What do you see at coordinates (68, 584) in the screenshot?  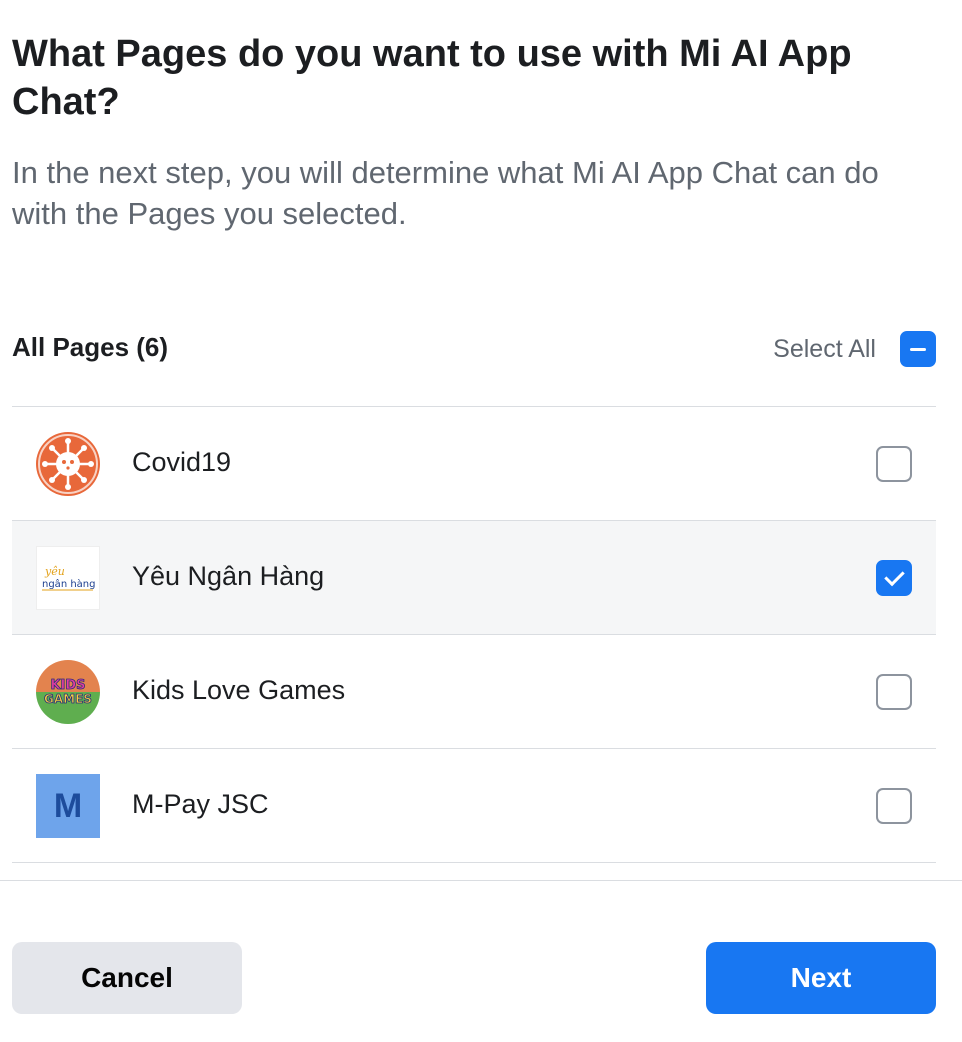 I see `svg-text: ngân hàng` at bounding box center [68, 584].